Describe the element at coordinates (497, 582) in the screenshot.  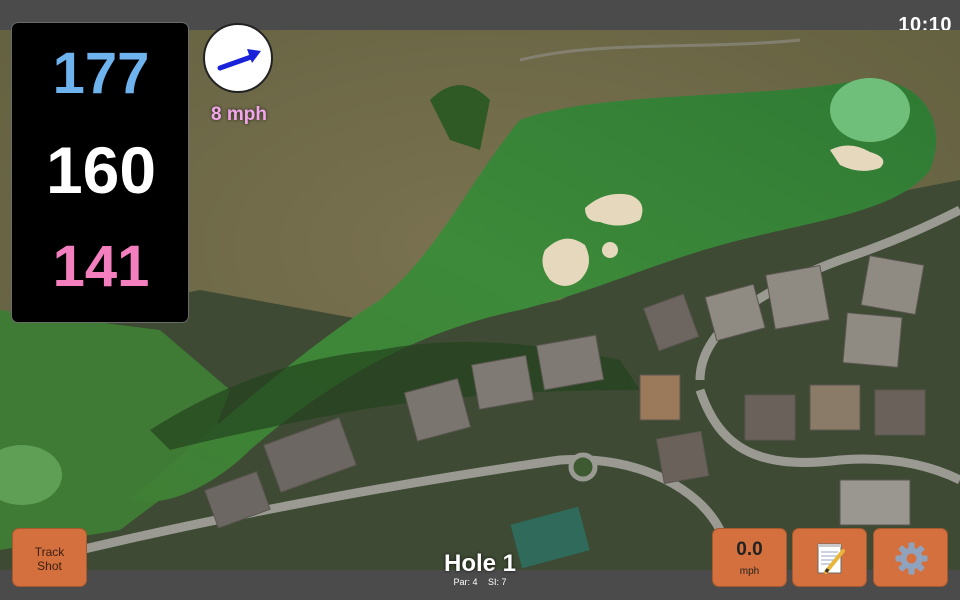
I see `hole-stroke-index: SI: 7` at that location.